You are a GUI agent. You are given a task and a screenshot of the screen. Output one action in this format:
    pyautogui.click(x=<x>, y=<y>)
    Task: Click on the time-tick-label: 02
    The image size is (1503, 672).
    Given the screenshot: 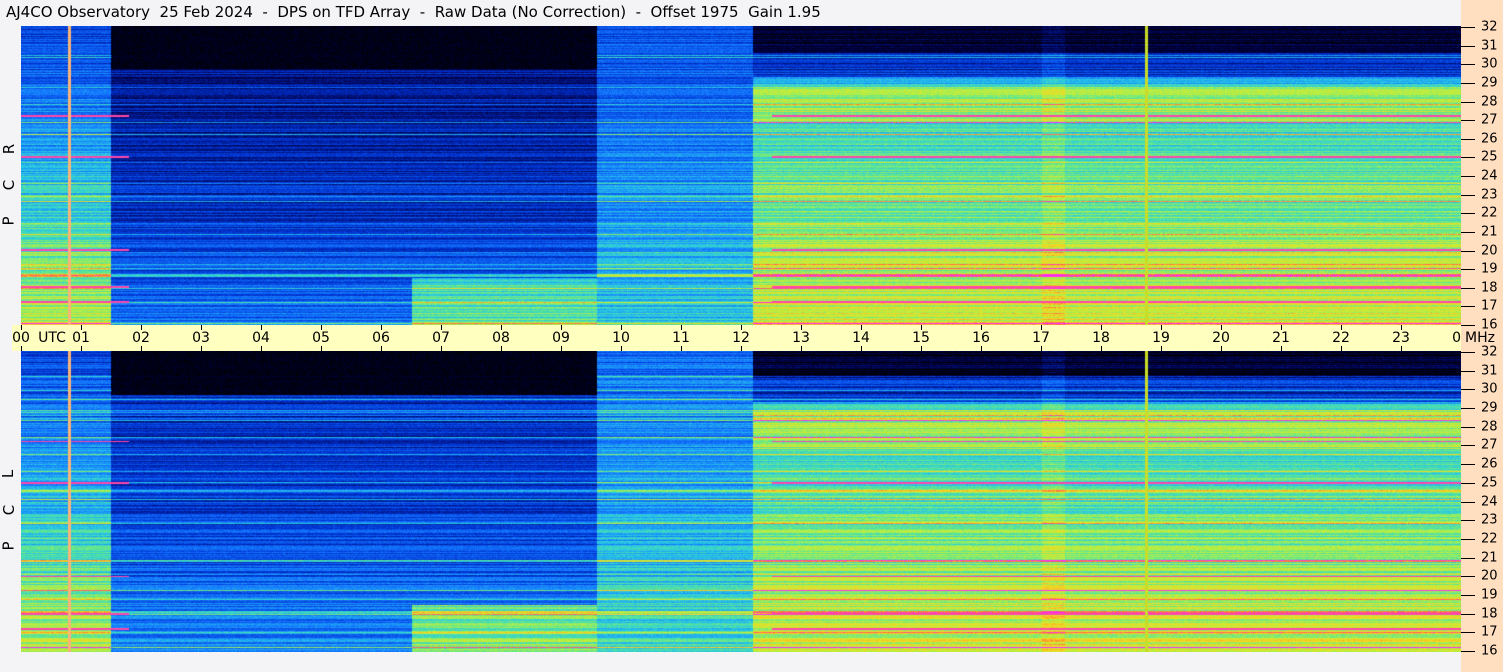 What is the action you would take?
    pyautogui.click(x=141, y=338)
    